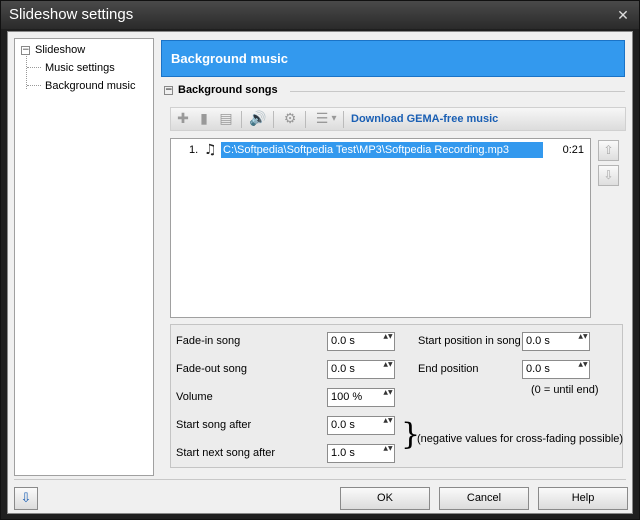 The image size is (640, 520). I want to click on start-position-stepper: 0.0 s ▲▼, so click(556, 341).